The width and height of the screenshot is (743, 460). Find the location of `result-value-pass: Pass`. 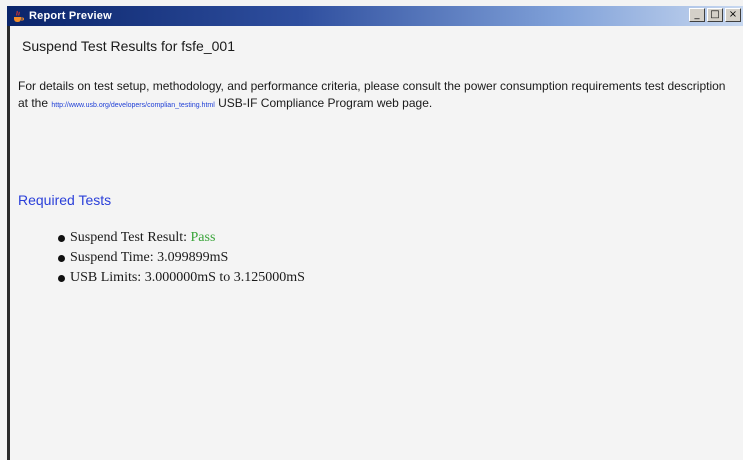

result-value-pass: Pass is located at coordinates (203, 237).